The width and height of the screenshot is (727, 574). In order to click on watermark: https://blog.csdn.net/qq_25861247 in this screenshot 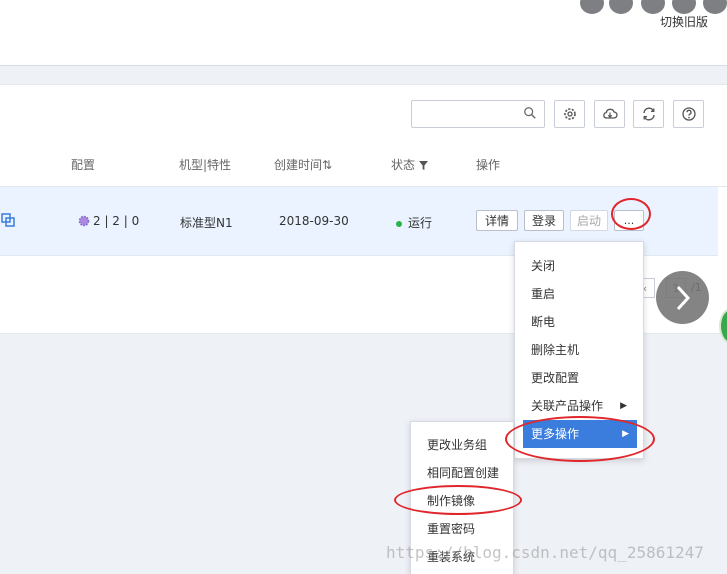, I will do `click(545, 552)`.